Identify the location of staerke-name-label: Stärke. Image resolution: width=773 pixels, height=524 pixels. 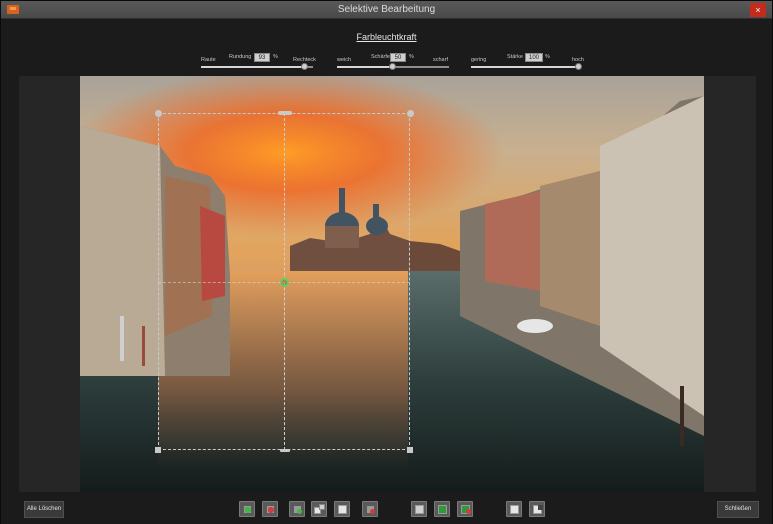
(515, 57).